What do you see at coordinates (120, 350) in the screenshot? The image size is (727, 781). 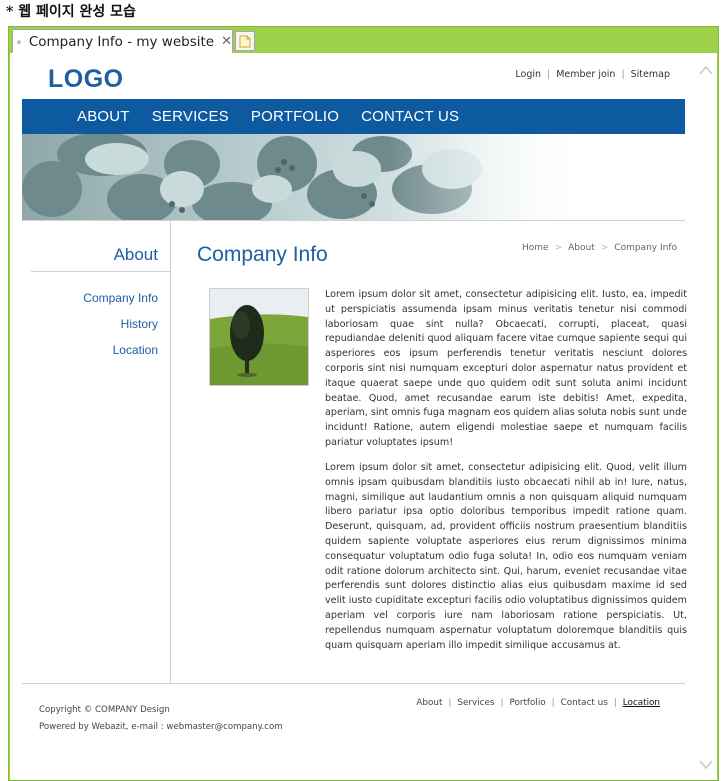 I see `sidebar-item-location: Location` at bounding box center [120, 350].